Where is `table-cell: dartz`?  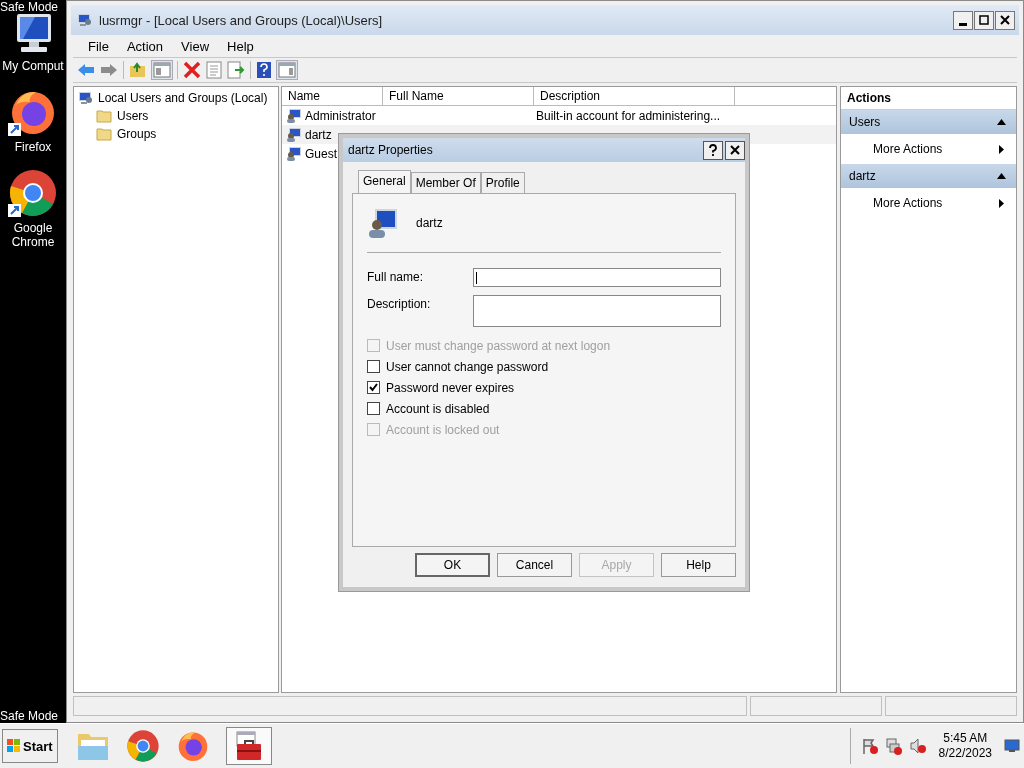 table-cell: dartz is located at coordinates (318, 134).